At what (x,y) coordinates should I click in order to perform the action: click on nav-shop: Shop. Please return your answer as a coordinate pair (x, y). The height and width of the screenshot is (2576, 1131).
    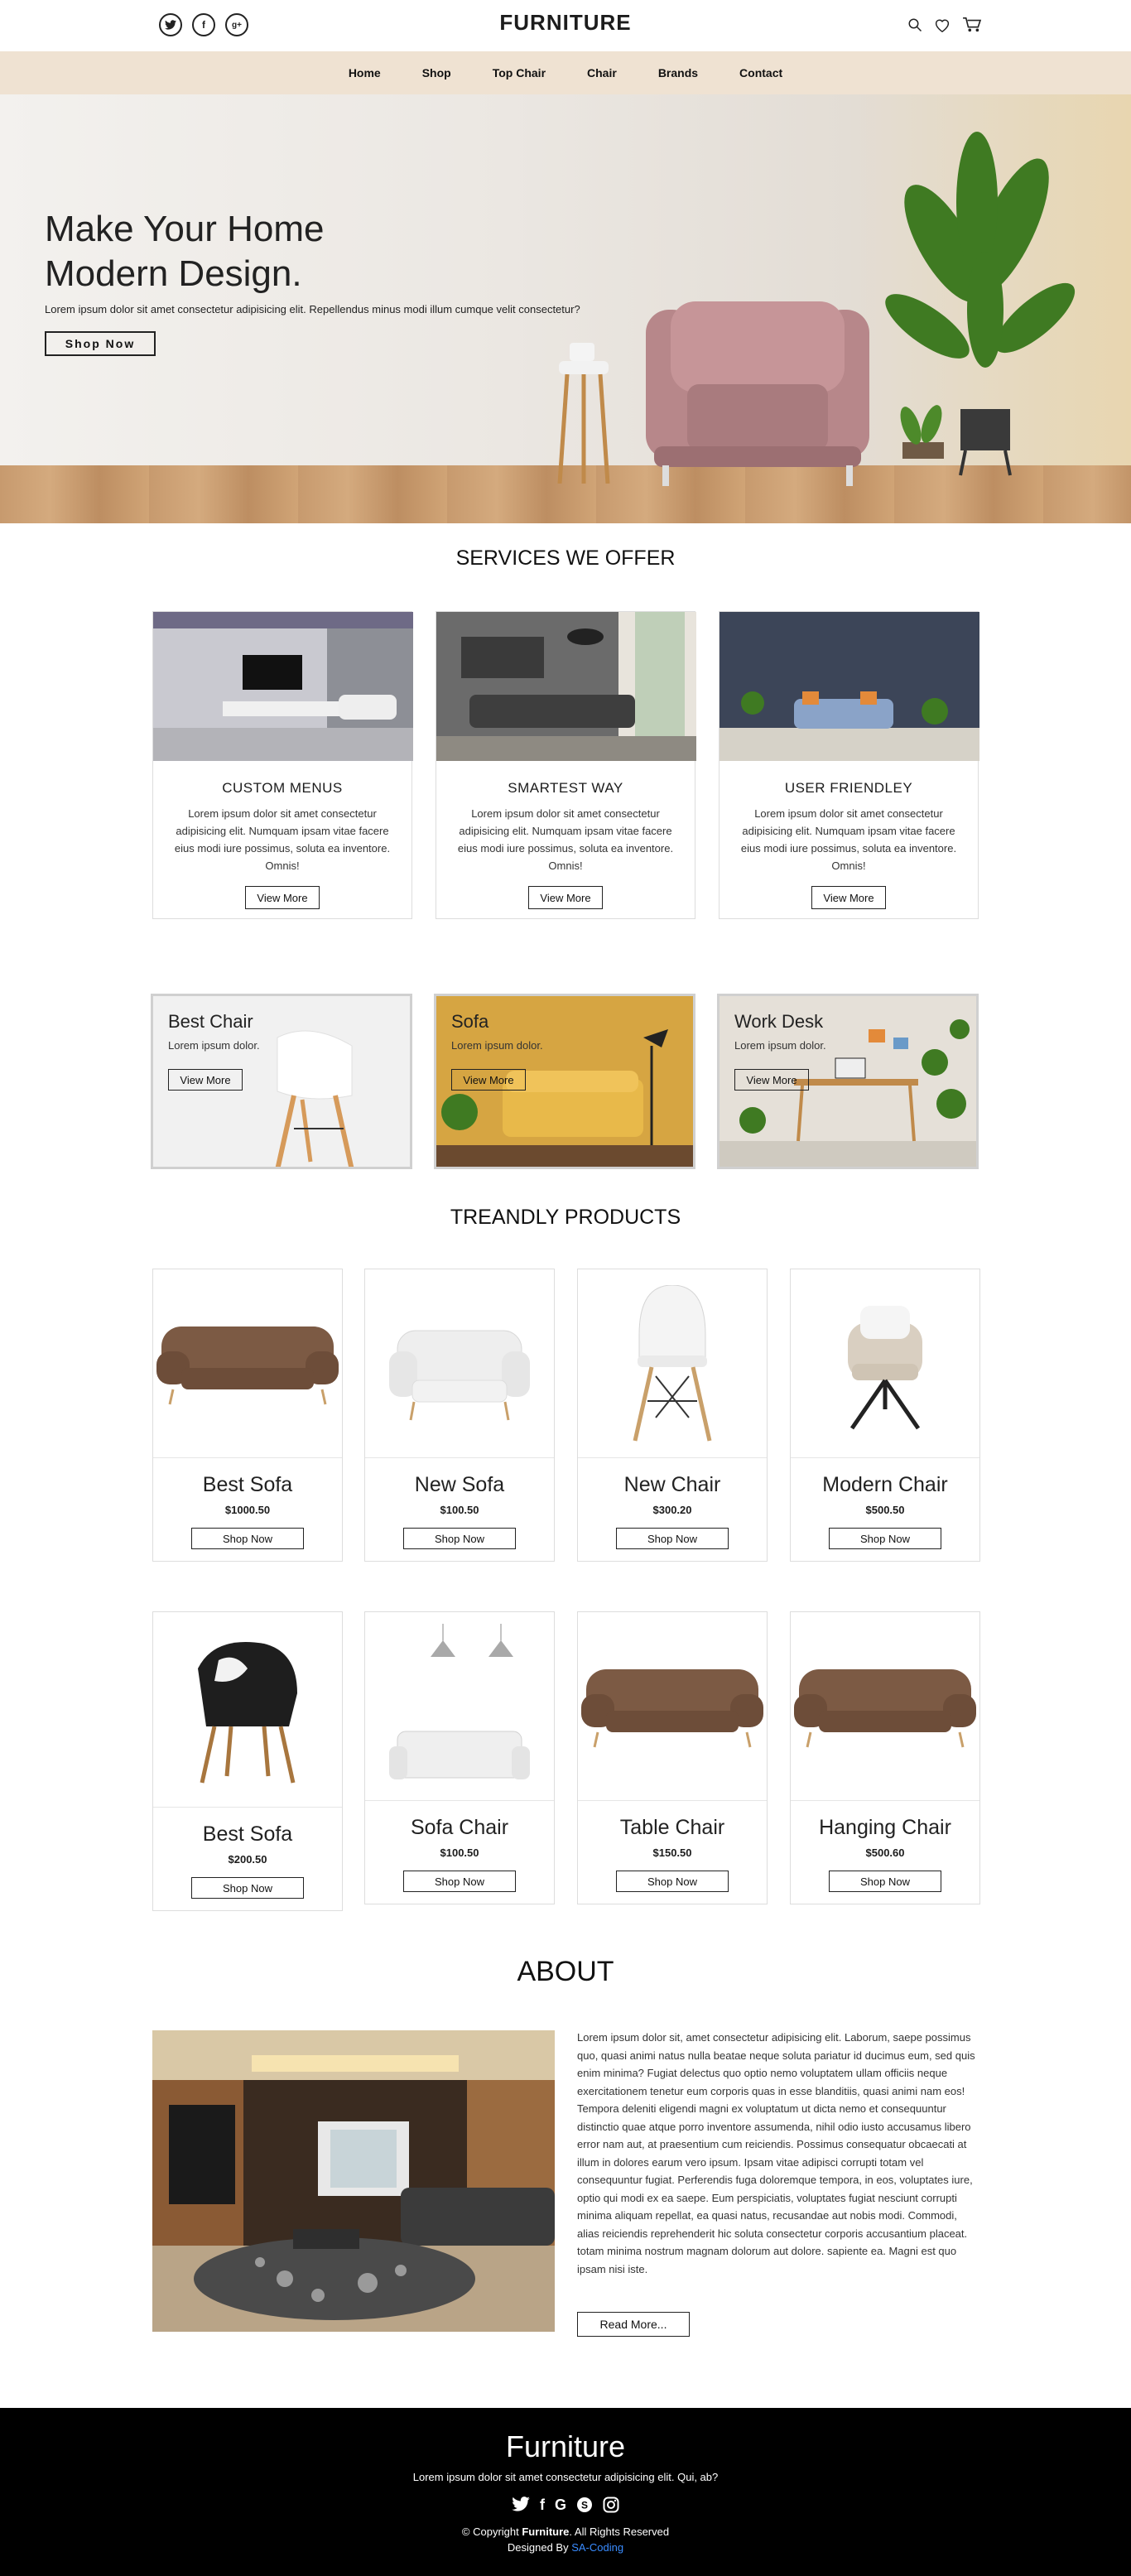
    Looking at the image, I should click on (437, 72).